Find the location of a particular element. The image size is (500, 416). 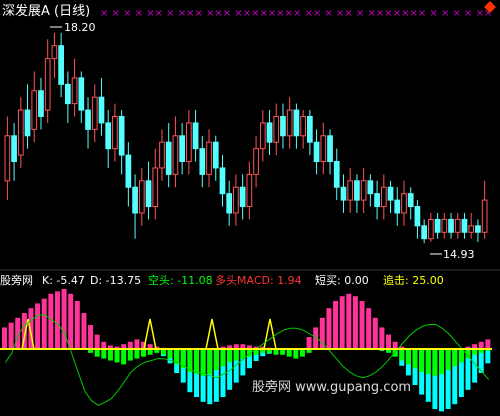

duotou-macd-value: 多头MACD: 1.94 is located at coordinates (258, 280).